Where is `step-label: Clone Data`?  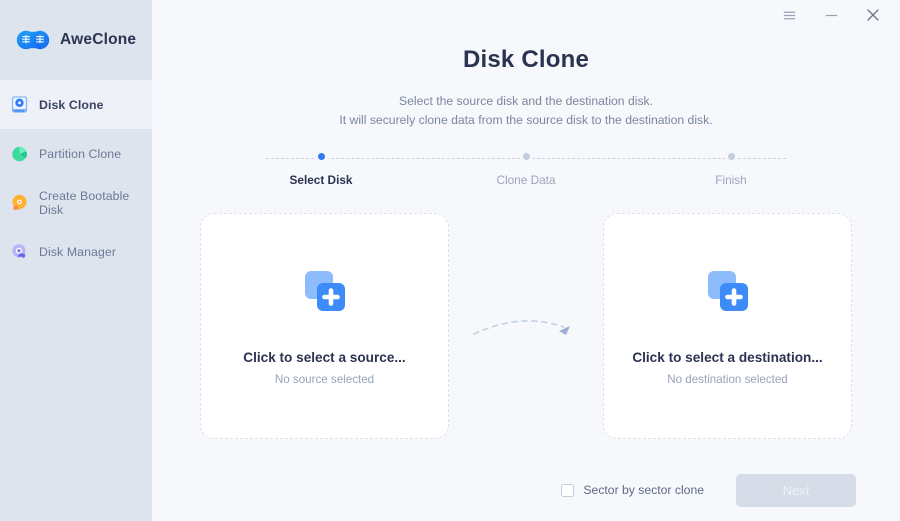 step-label: Clone Data is located at coordinates (526, 180).